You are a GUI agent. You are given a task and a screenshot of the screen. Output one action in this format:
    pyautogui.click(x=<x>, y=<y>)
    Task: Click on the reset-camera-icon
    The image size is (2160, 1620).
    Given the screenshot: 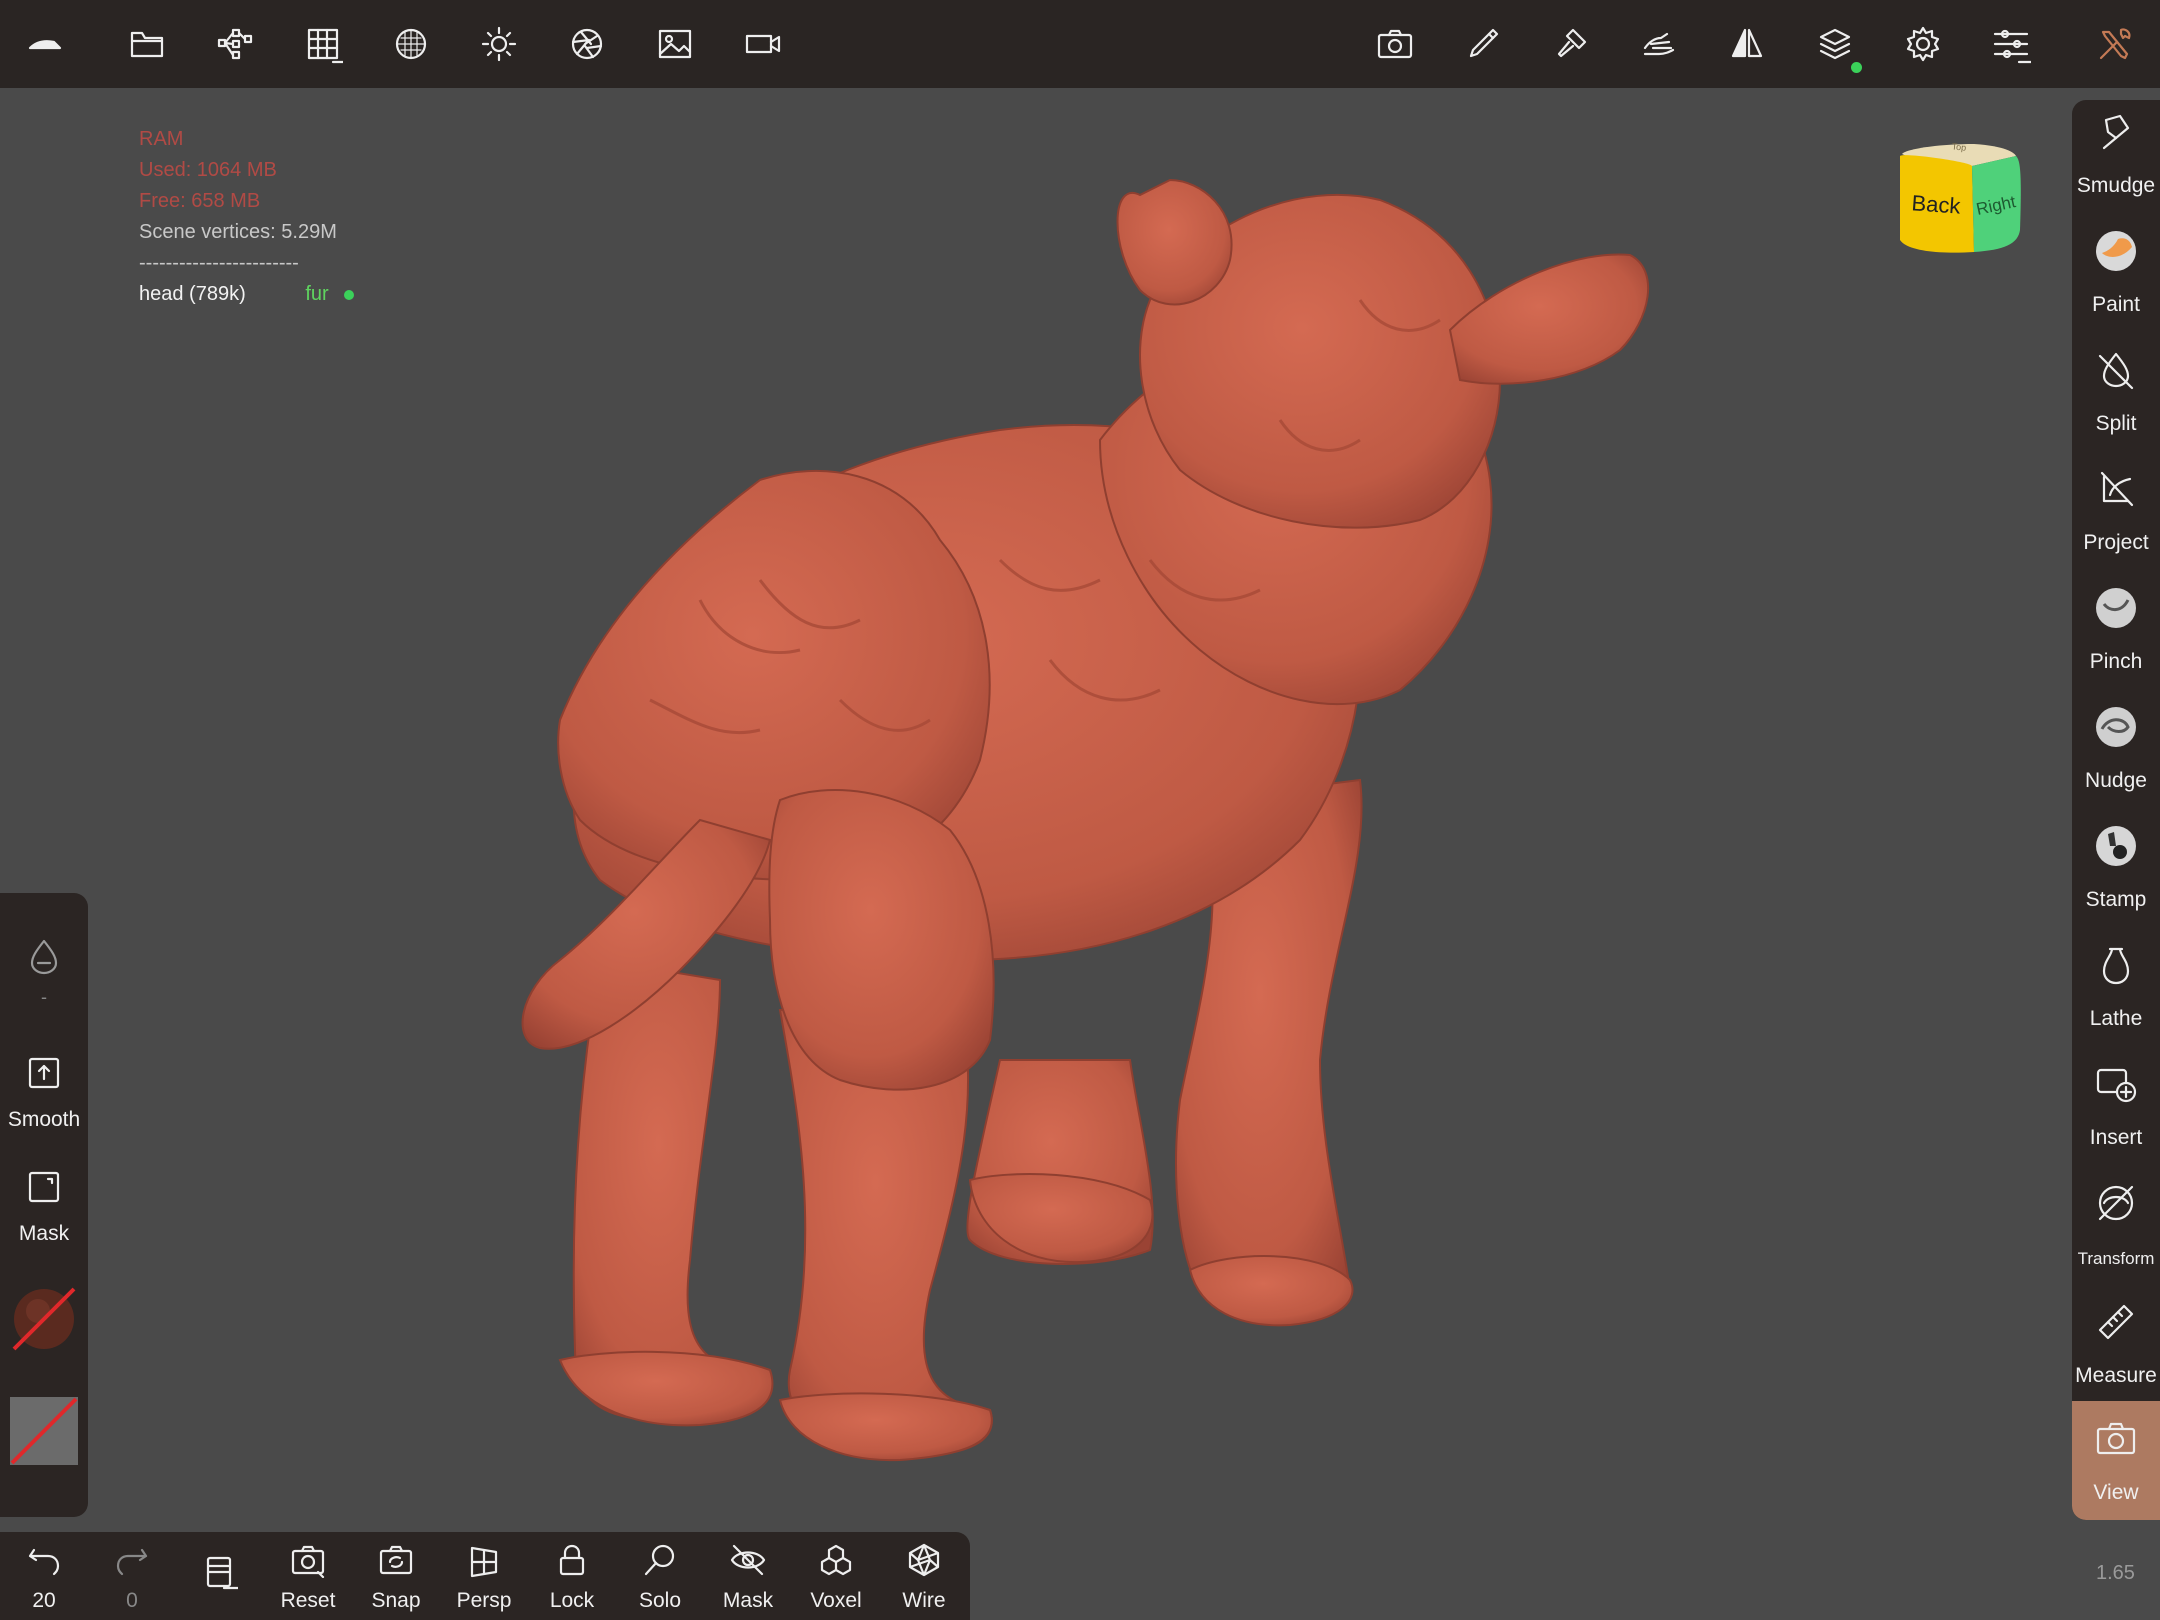 What is the action you would take?
    pyautogui.click(x=308, y=1561)
    